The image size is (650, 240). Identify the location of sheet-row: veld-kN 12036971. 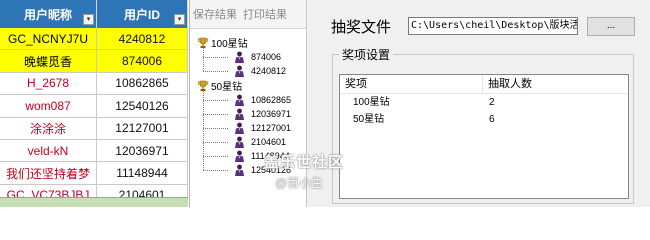
(94, 151).